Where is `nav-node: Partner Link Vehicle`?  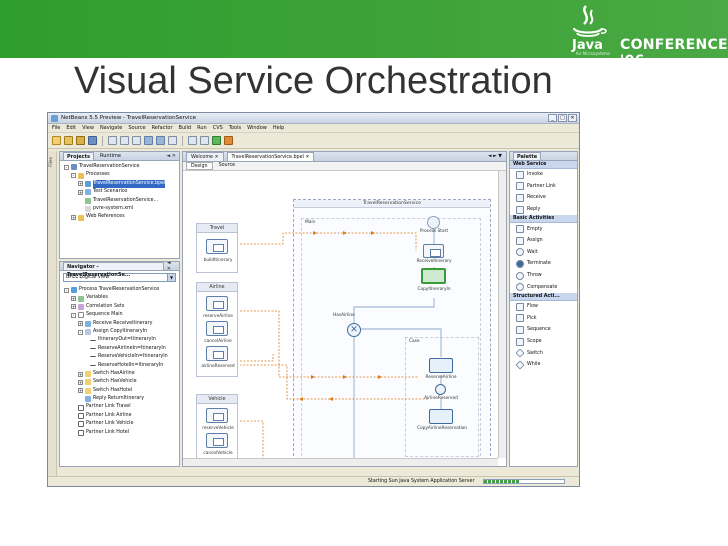 nav-node: Partner Link Vehicle is located at coordinates (121, 424).